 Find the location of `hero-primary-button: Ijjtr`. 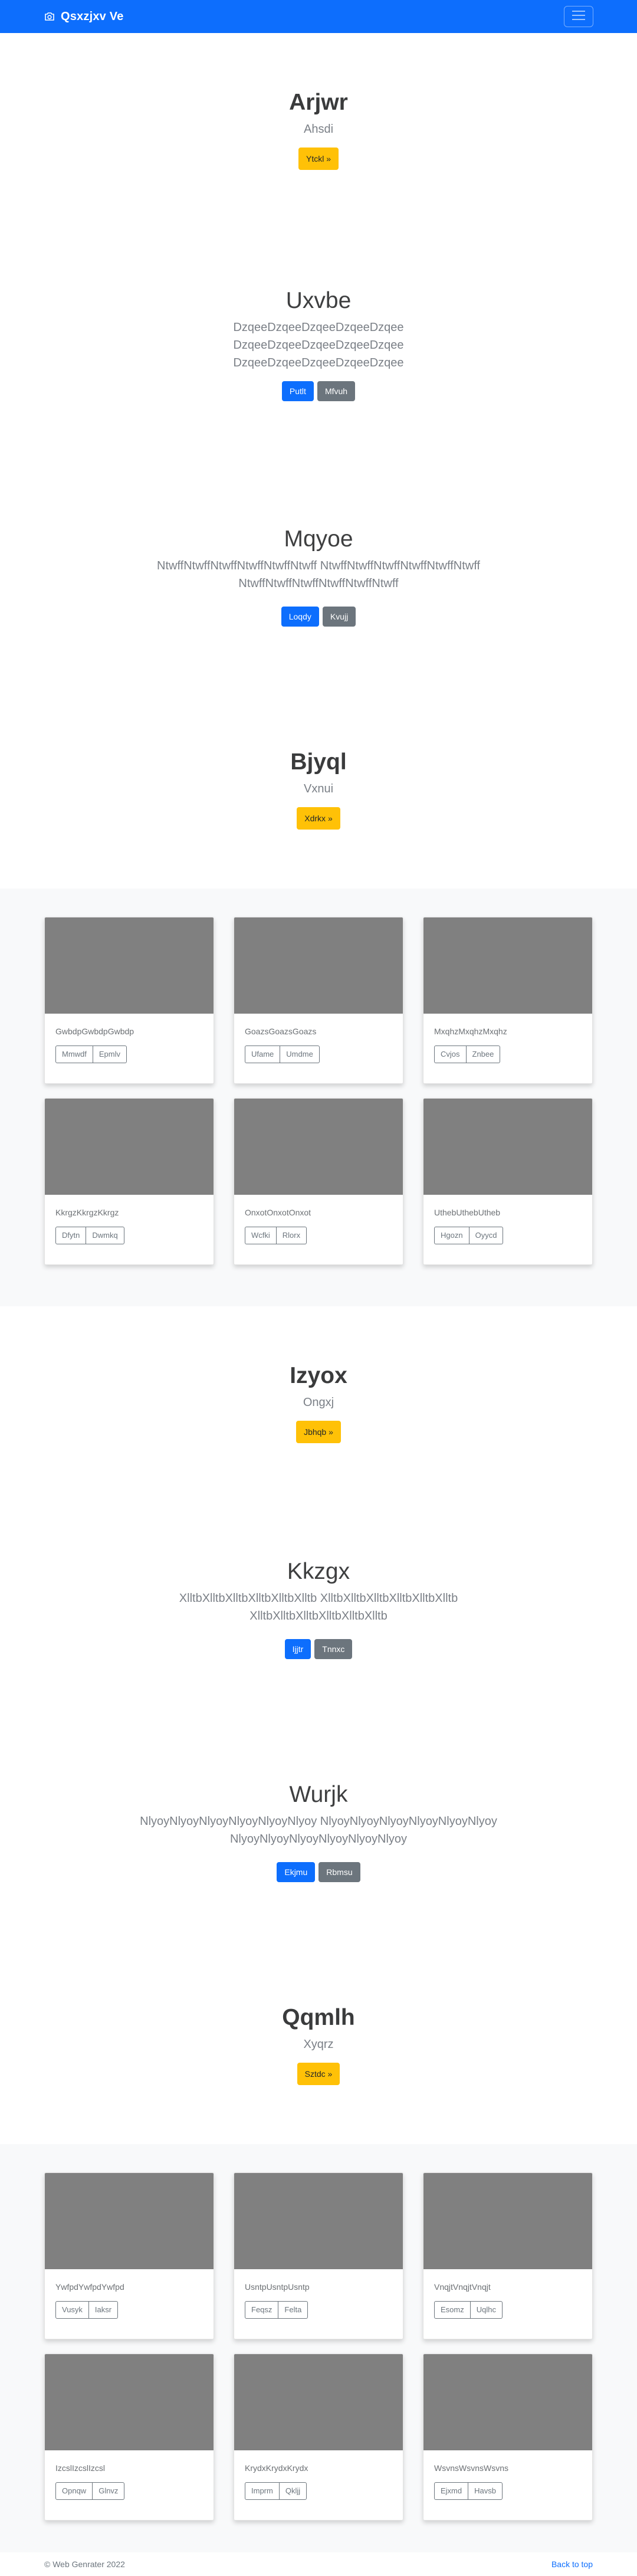

hero-primary-button: Ijjtr is located at coordinates (297, 1649).